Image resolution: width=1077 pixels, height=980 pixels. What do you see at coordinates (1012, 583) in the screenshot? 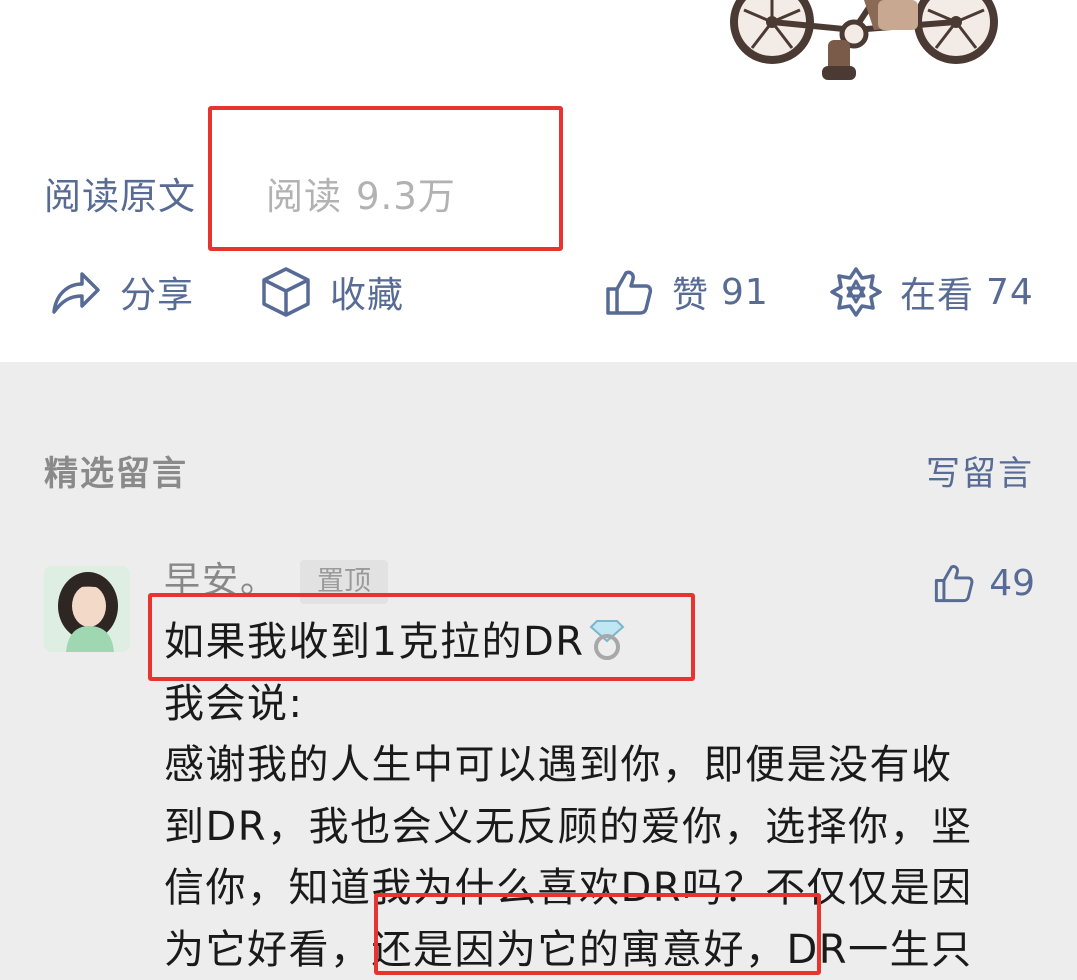
I see `comment-like-count: 49` at bounding box center [1012, 583].